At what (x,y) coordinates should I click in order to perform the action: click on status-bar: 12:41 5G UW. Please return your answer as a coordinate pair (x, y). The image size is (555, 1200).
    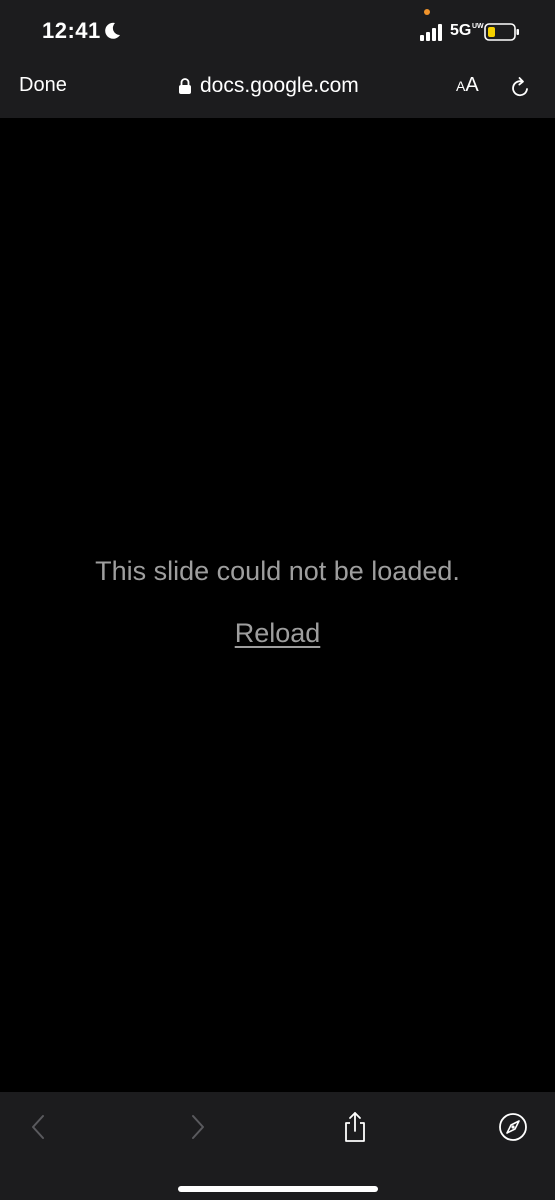
    Looking at the image, I should click on (277, 30).